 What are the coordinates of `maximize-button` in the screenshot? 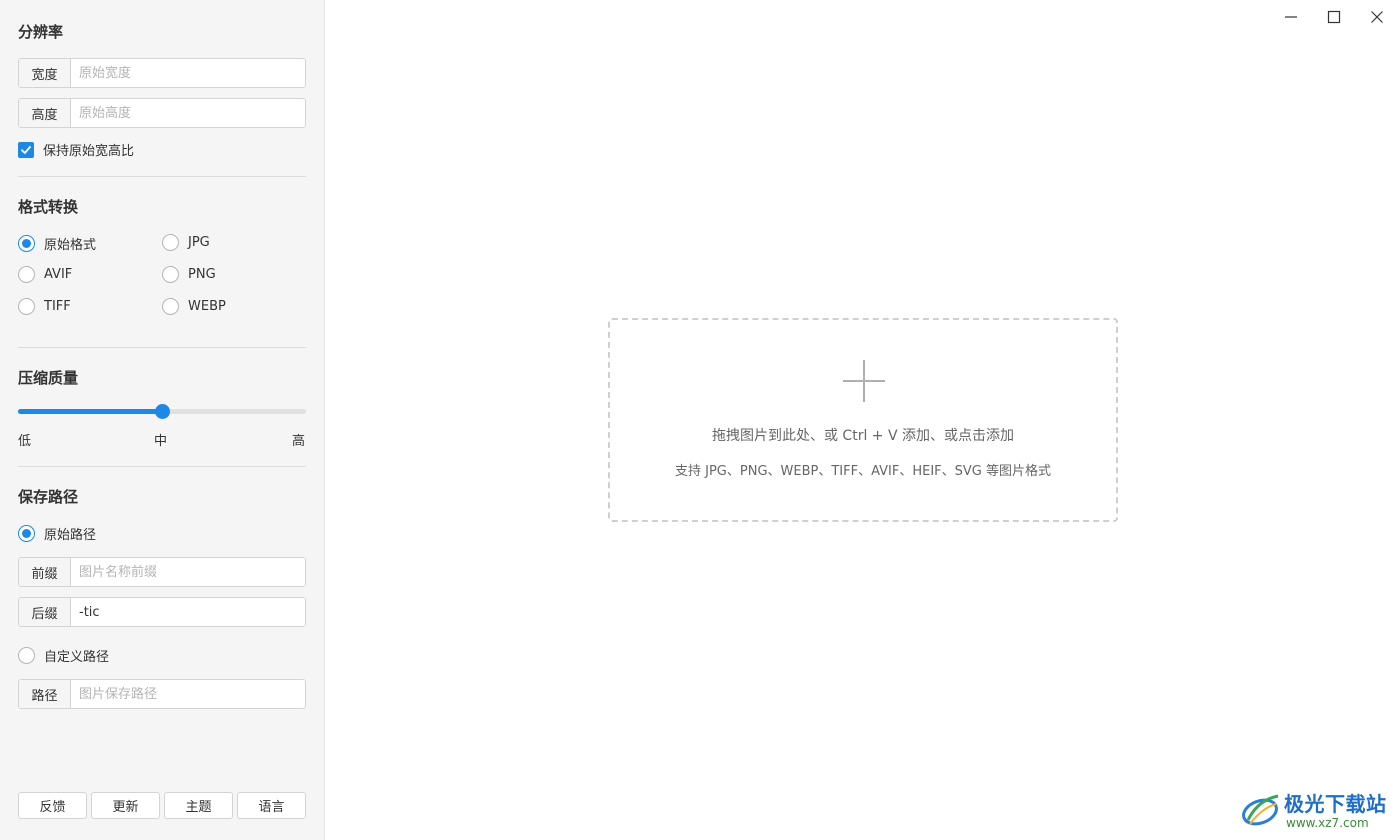 It's located at (1334, 17).